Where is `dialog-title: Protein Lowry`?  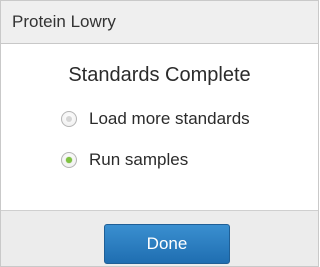 dialog-title: Protein Lowry is located at coordinates (64, 21).